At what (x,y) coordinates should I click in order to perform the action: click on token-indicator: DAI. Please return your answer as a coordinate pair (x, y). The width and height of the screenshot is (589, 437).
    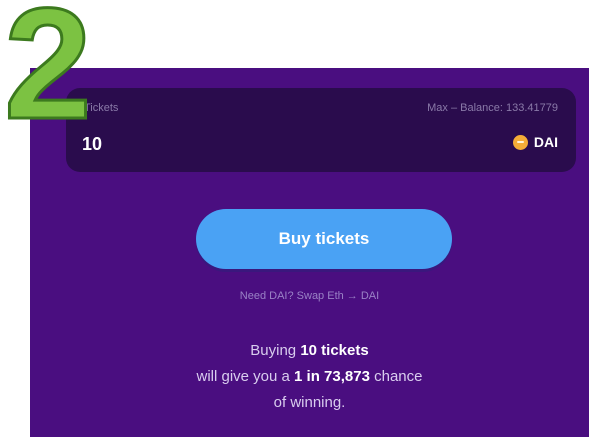
    Looking at the image, I should click on (535, 142).